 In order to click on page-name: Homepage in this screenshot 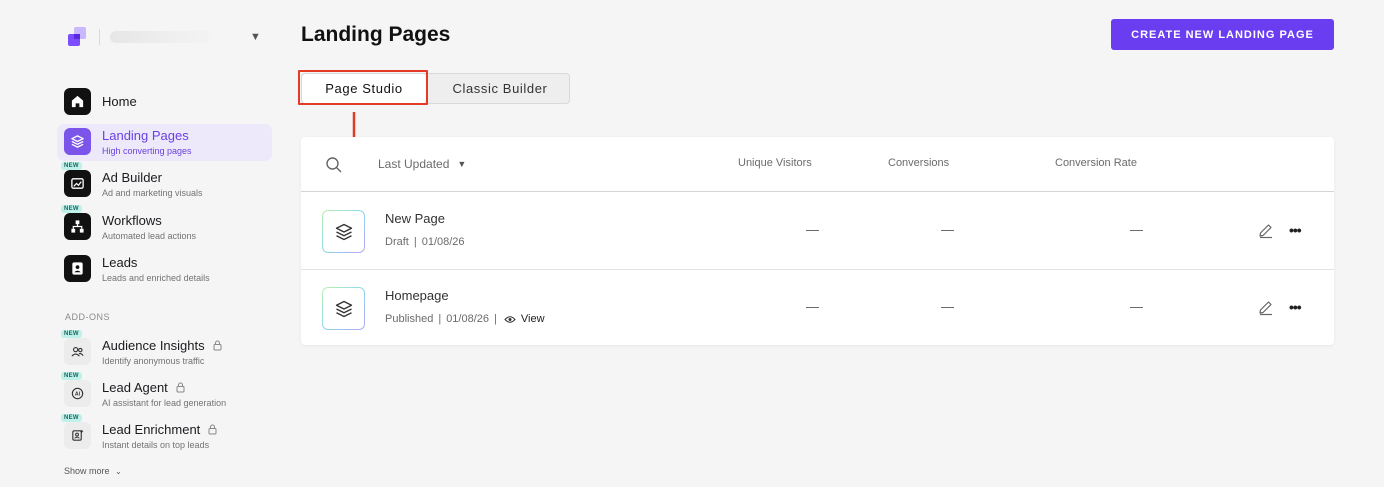, I will do `click(417, 295)`.